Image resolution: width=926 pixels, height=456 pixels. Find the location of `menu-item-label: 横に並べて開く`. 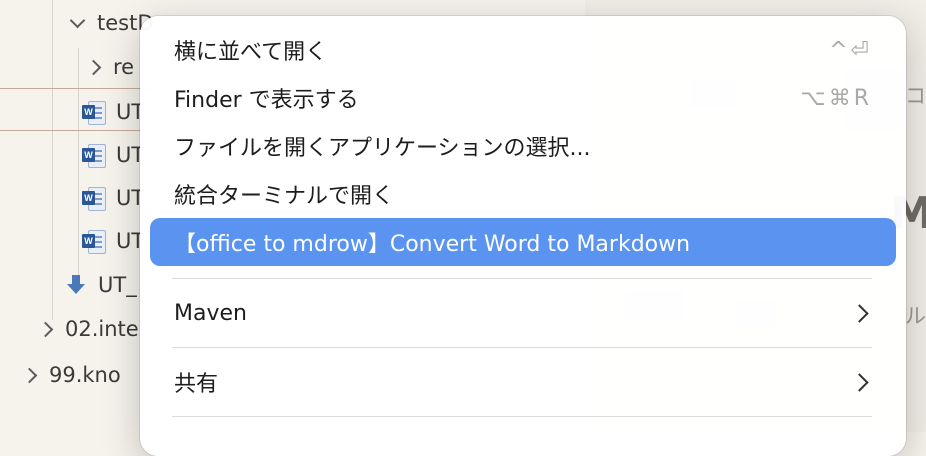

menu-item-label: 横に並べて開く is located at coordinates (251, 52).